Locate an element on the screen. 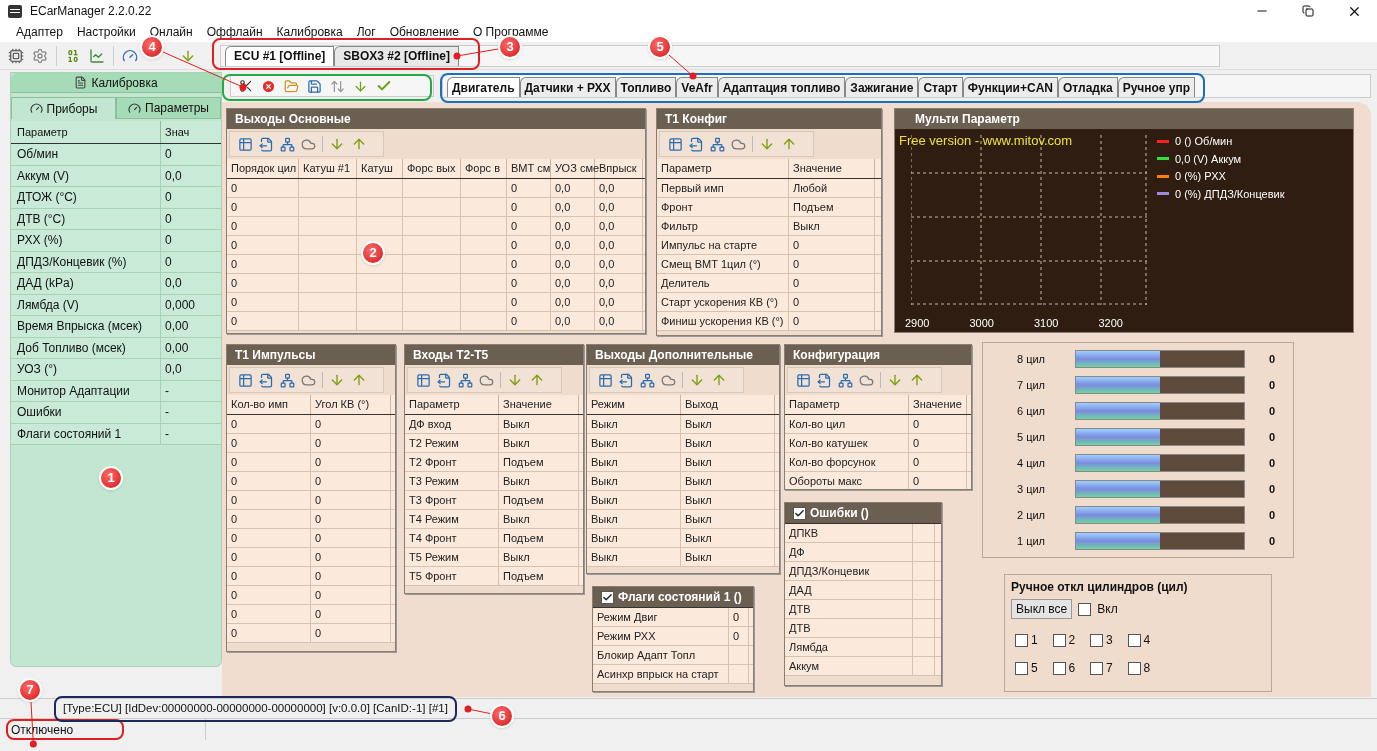 The width and height of the screenshot is (1377, 751). column-header: ВМТ см is located at coordinates (529, 168).